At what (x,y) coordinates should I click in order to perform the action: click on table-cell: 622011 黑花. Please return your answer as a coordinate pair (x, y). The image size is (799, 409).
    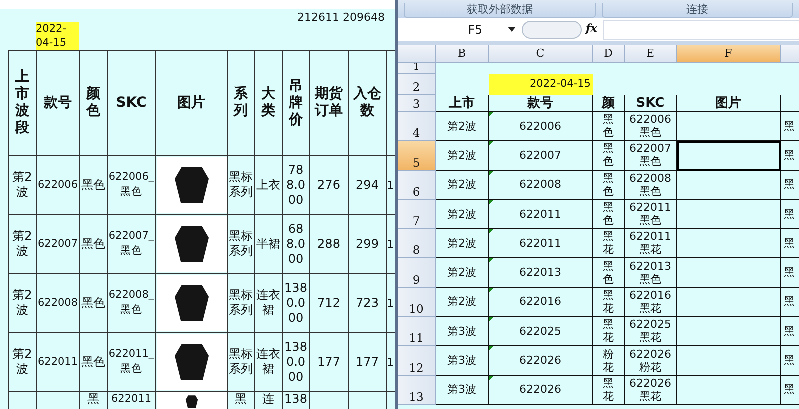
    Looking at the image, I should click on (651, 243).